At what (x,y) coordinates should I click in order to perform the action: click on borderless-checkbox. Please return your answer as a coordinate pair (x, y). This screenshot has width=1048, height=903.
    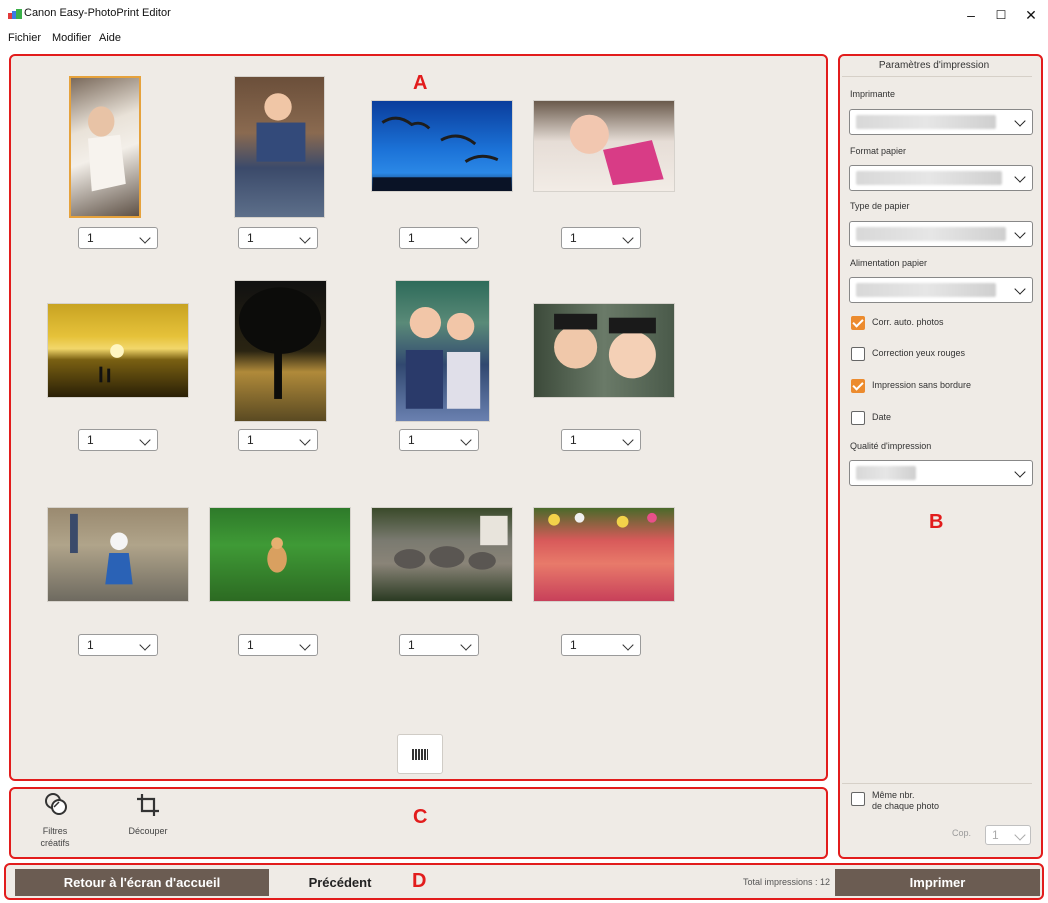
    Looking at the image, I should click on (858, 386).